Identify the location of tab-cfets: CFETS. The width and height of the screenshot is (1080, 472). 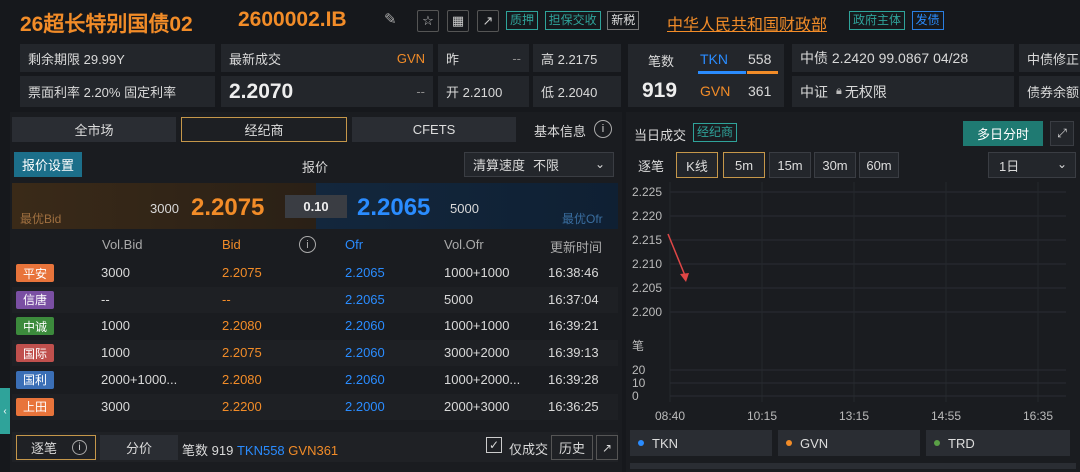
(434, 129).